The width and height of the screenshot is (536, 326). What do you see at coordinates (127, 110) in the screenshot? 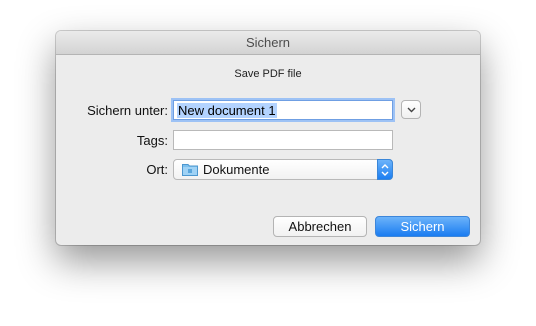
I see `save-as-label: Sichern unter:` at bounding box center [127, 110].